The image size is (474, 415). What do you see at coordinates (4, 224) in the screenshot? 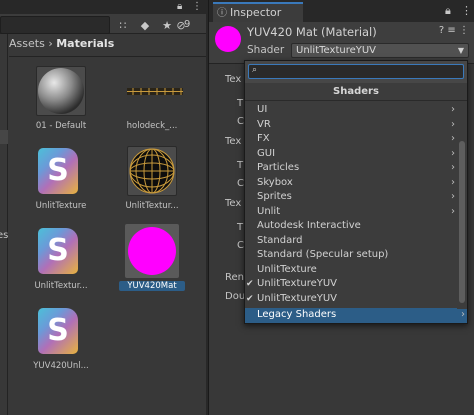
I see `folder-tree: es` at bounding box center [4, 224].